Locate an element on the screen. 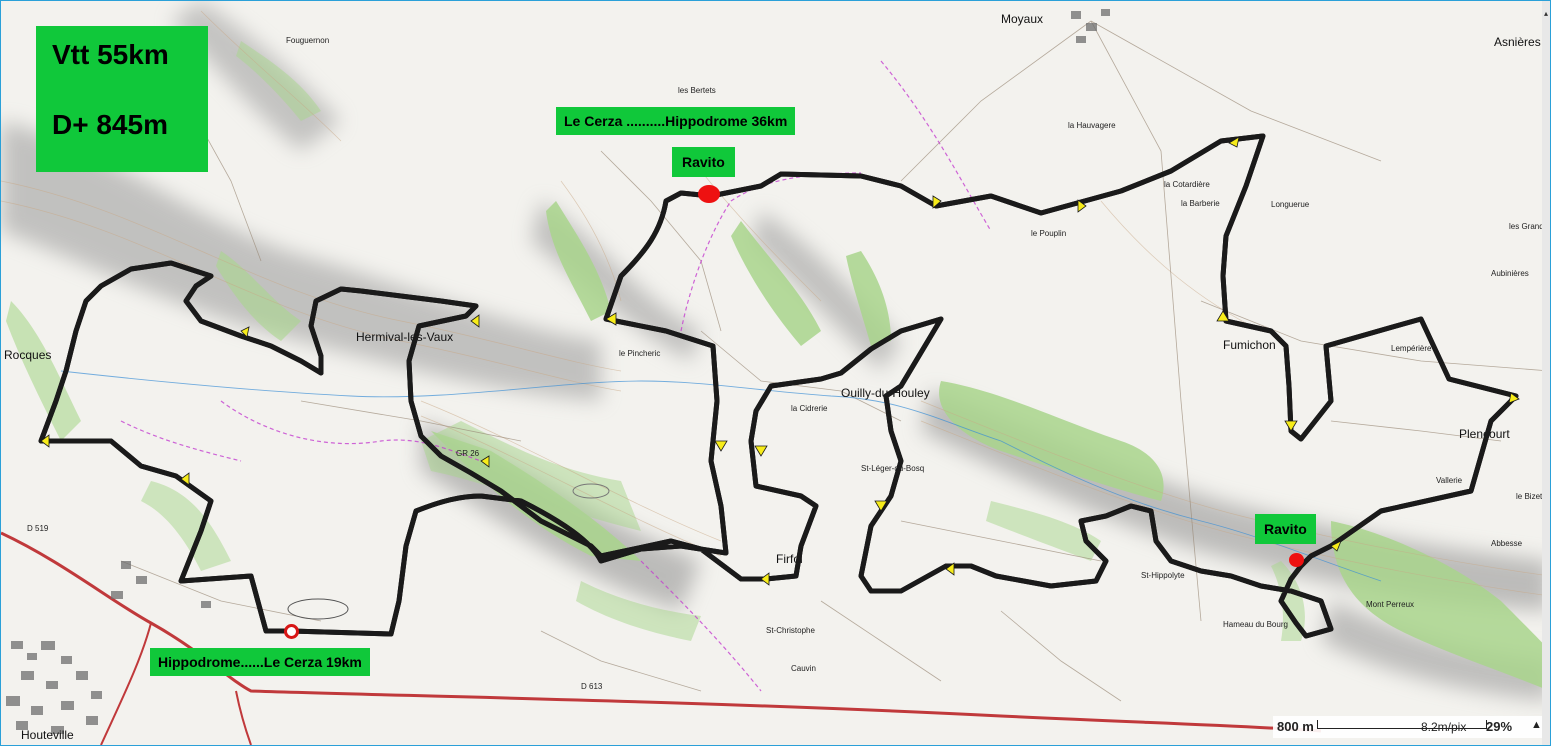  place-label: St-Christophe is located at coordinates (790, 630).